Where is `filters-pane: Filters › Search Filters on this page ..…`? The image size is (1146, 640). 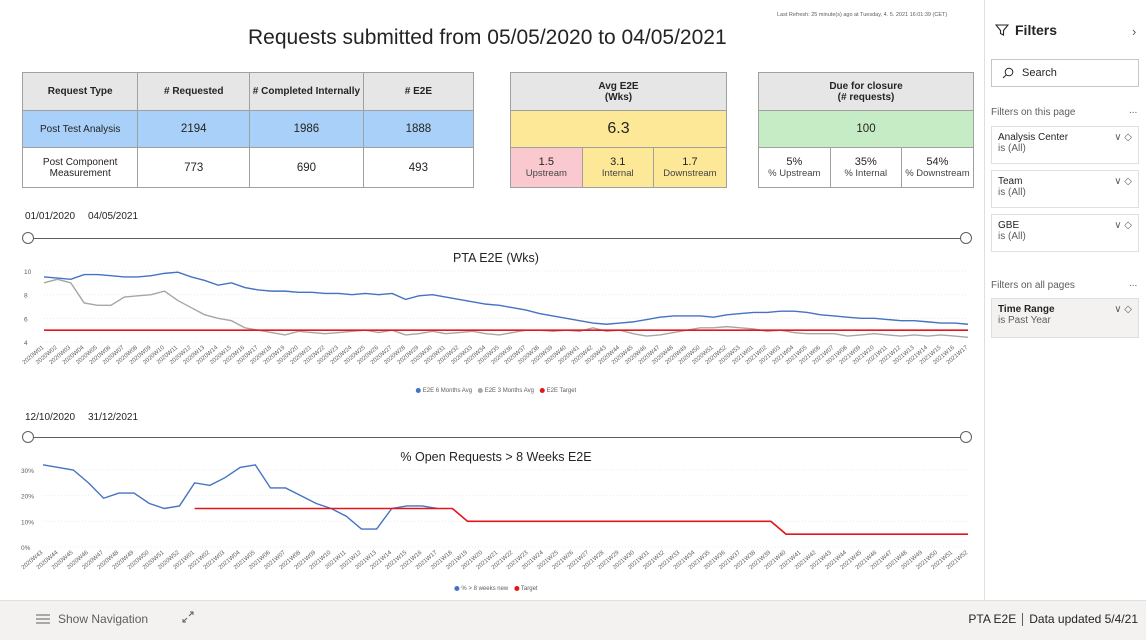 filters-pane: Filters › Search Filters on this page ..… is located at coordinates (1065, 300).